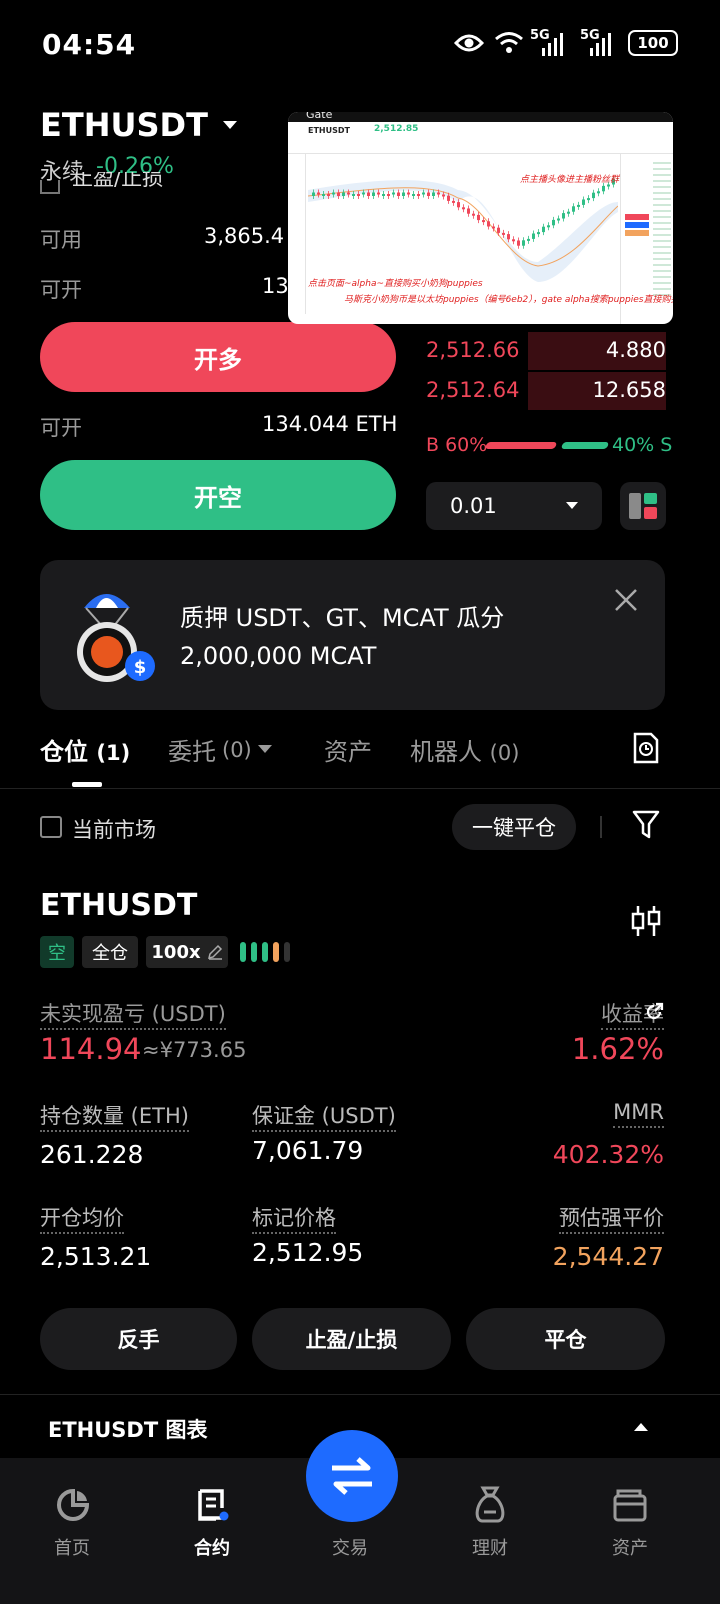  Describe the element at coordinates (192, 752) in the screenshot. I see `tab-orders-label: 委托` at that location.